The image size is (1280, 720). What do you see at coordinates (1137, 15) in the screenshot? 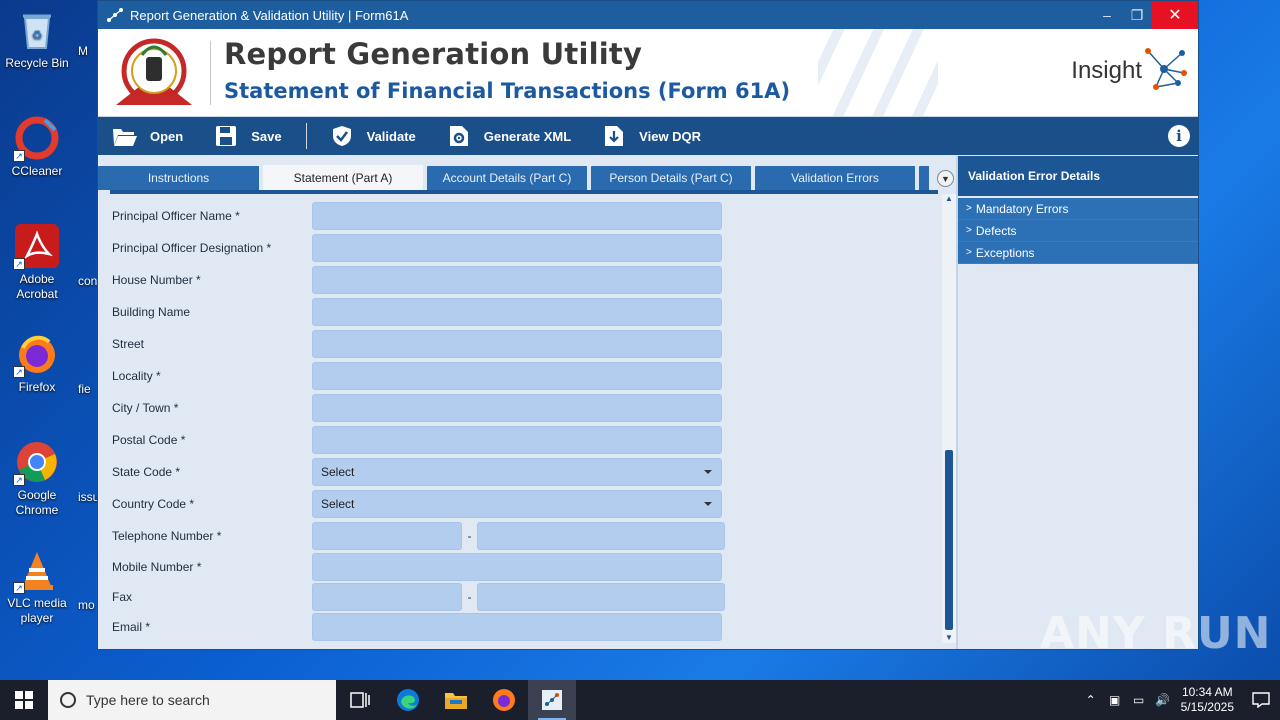
I see `restore-button: ❐` at bounding box center [1137, 15].